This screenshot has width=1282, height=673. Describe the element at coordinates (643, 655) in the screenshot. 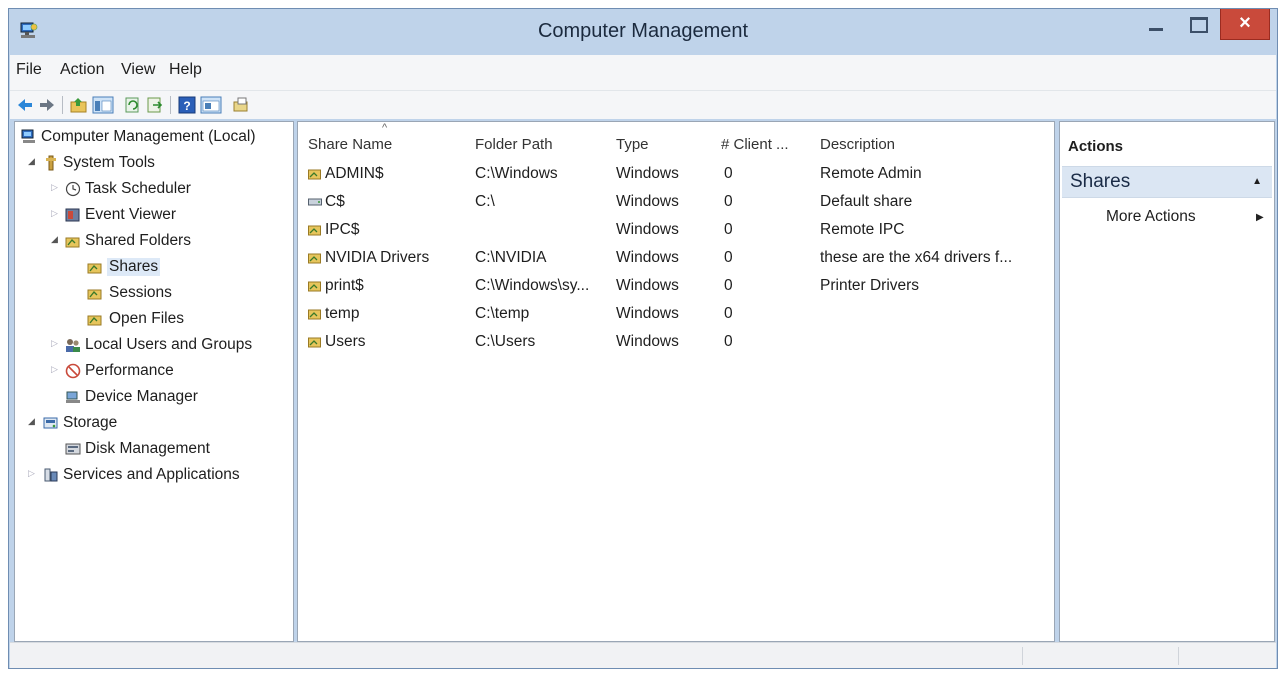

I see `status-bar` at that location.